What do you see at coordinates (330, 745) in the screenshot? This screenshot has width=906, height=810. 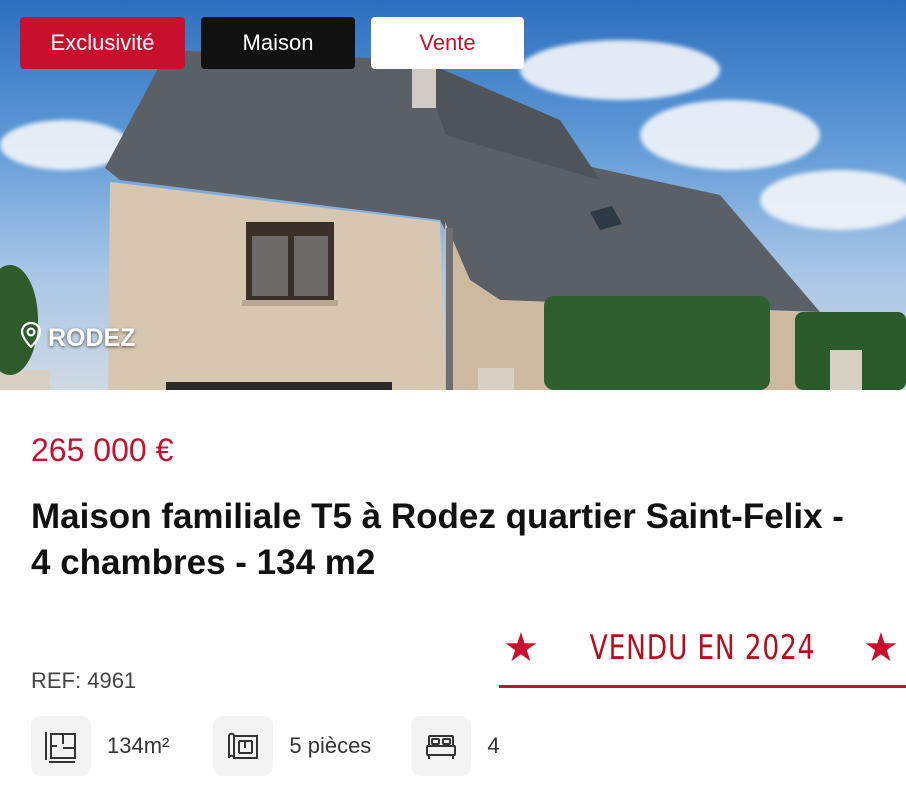 I see `rooms-value: 5 pièces` at bounding box center [330, 745].